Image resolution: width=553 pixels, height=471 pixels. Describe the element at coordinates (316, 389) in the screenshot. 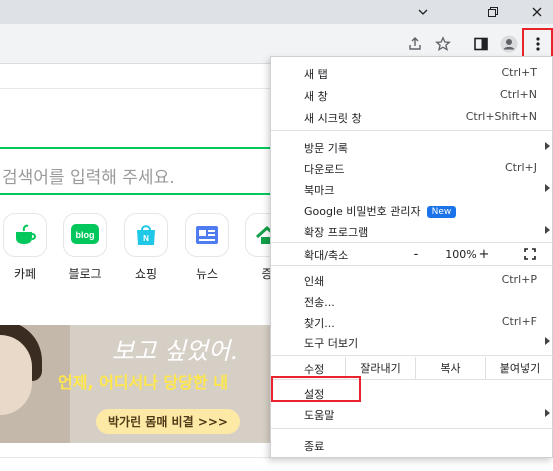

I see `settings-highlight-box` at that location.